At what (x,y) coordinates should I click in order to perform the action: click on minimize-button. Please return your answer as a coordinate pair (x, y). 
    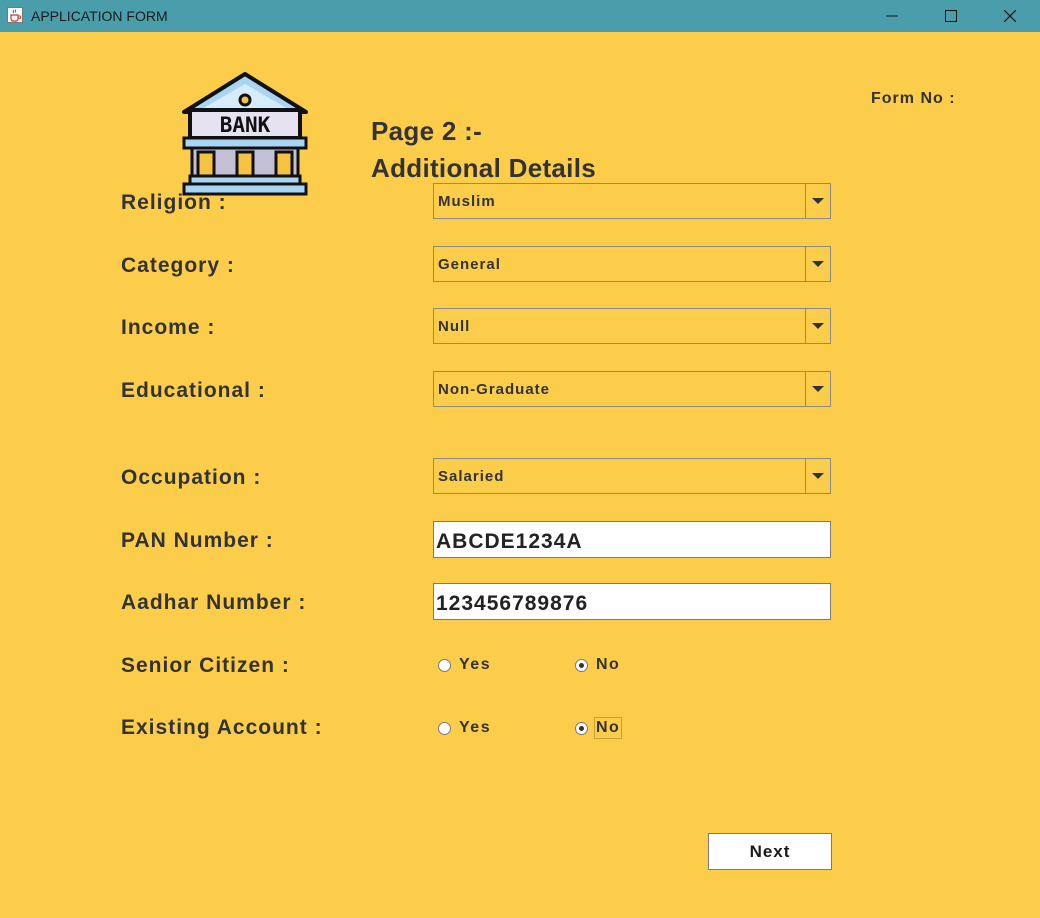
    Looking at the image, I should click on (892, 16).